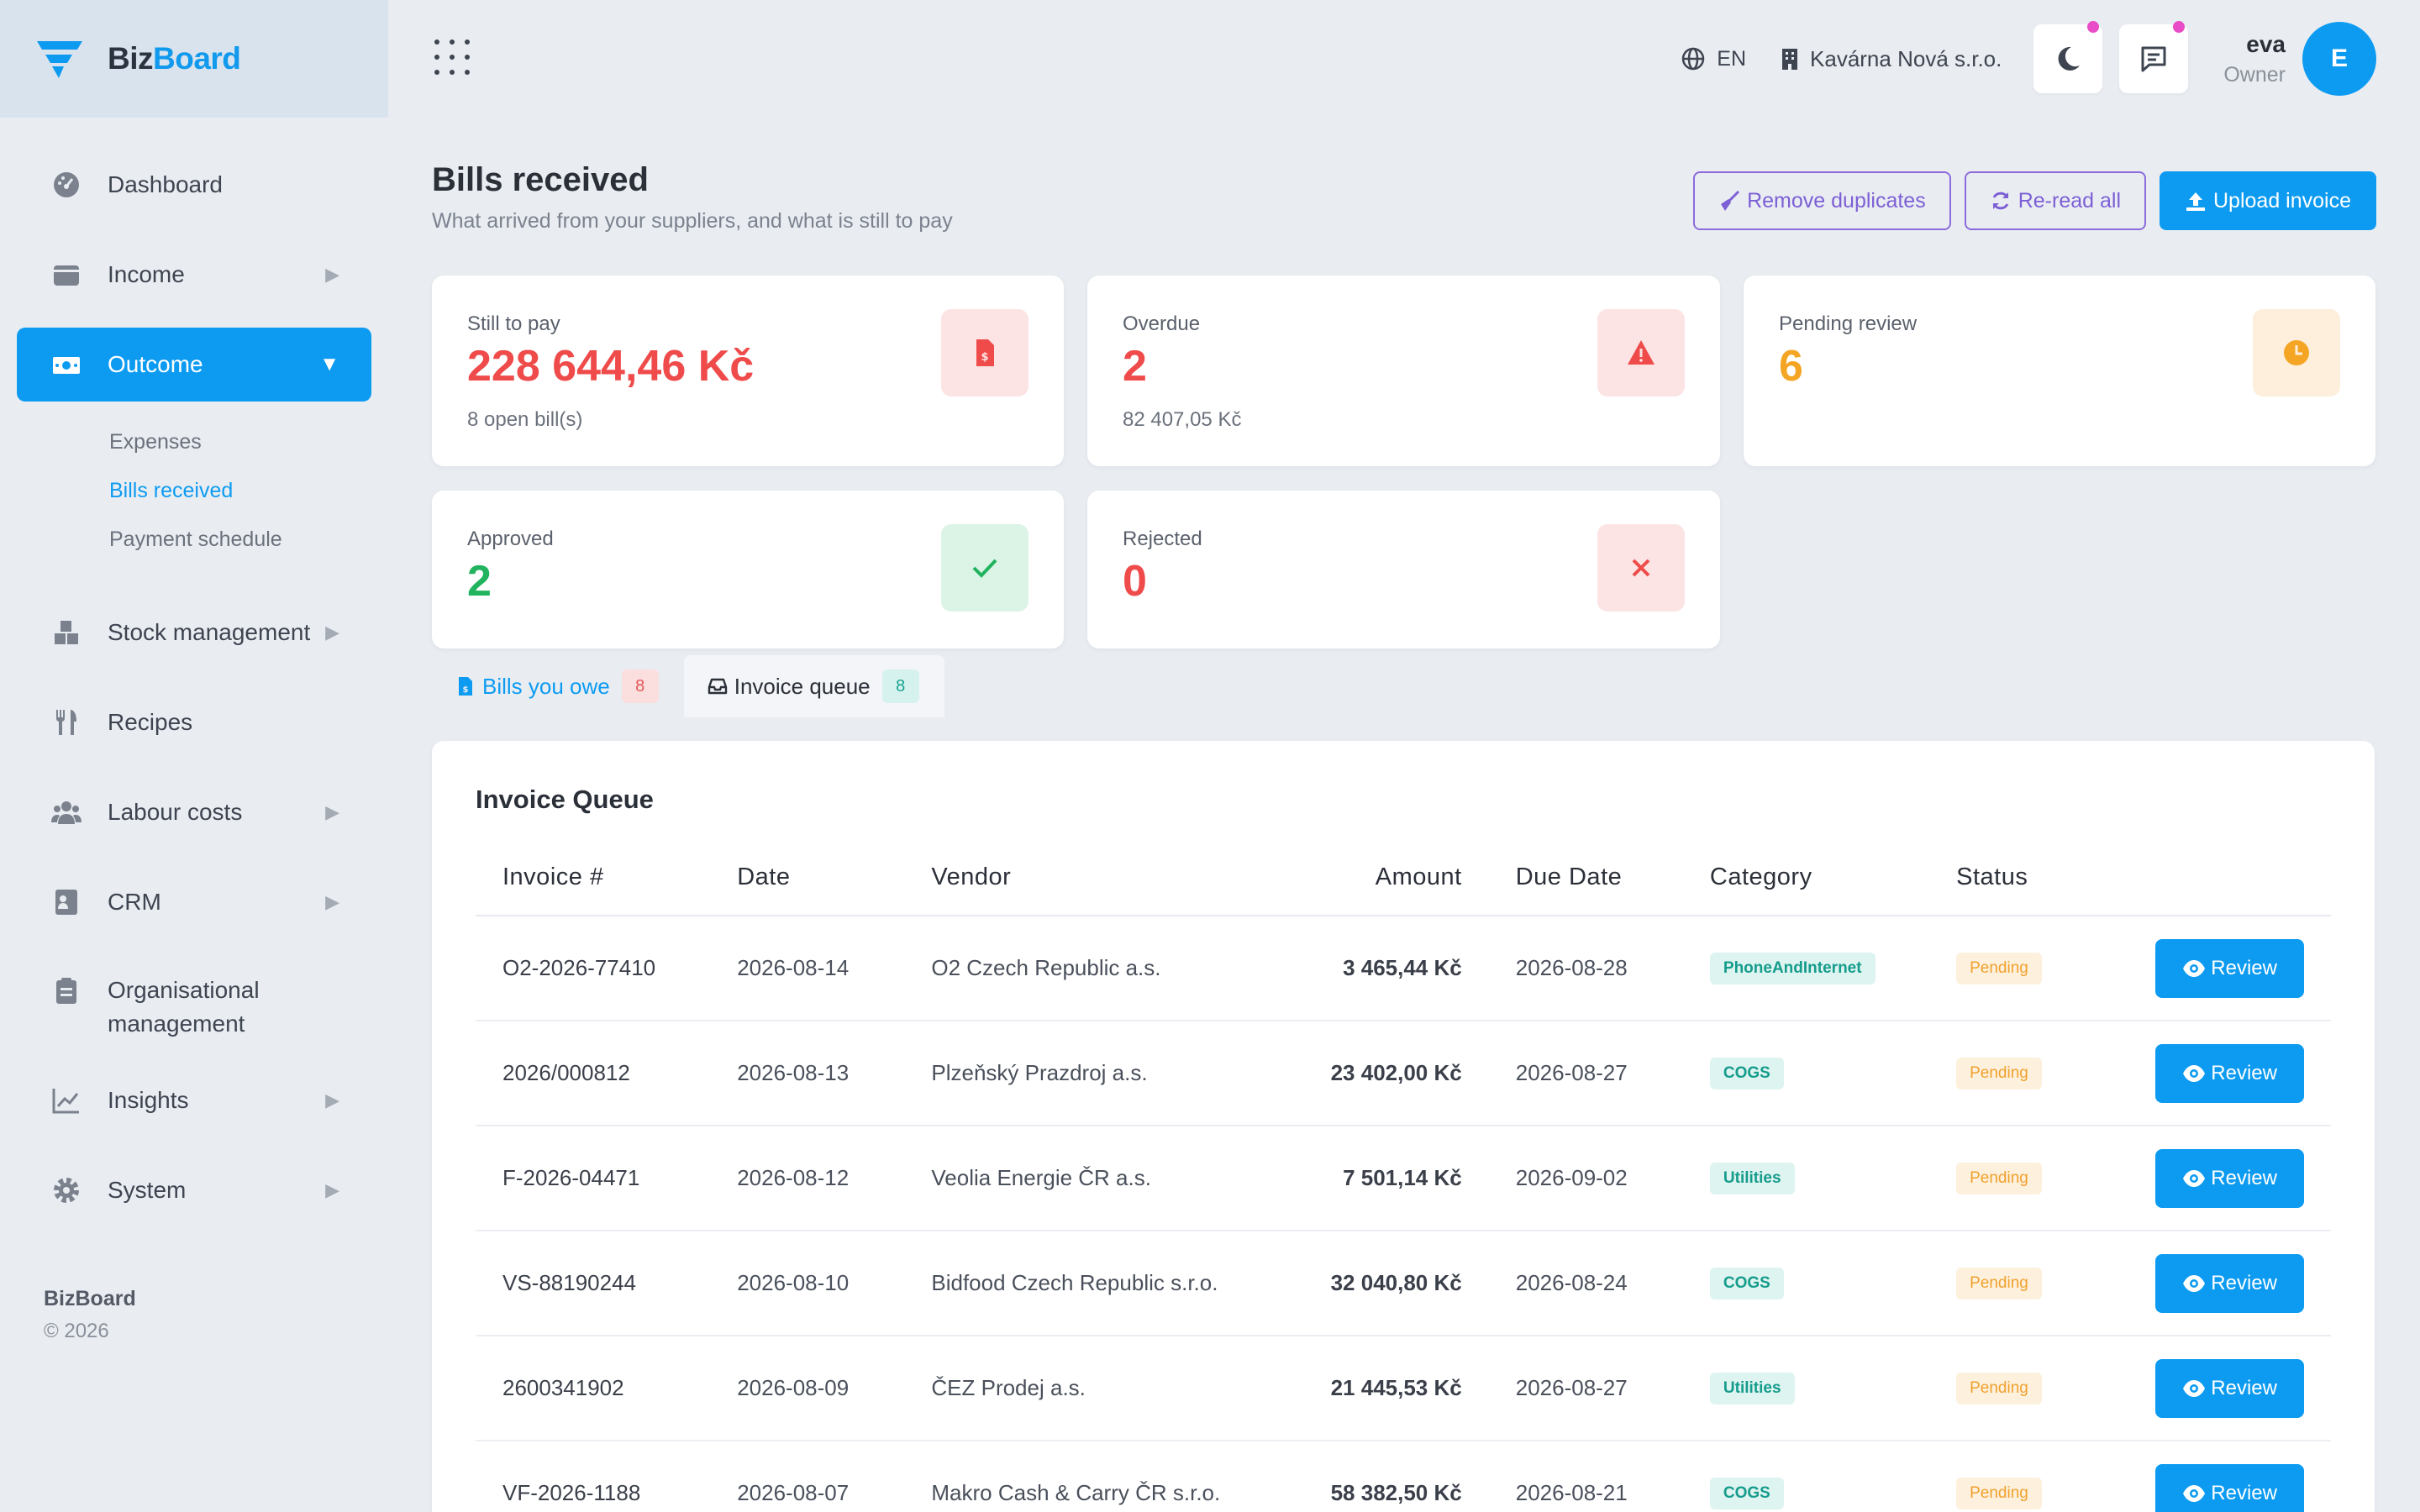  What do you see at coordinates (1072, 878) in the screenshot?
I see `column-header-vendor: Vendor` at bounding box center [1072, 878].